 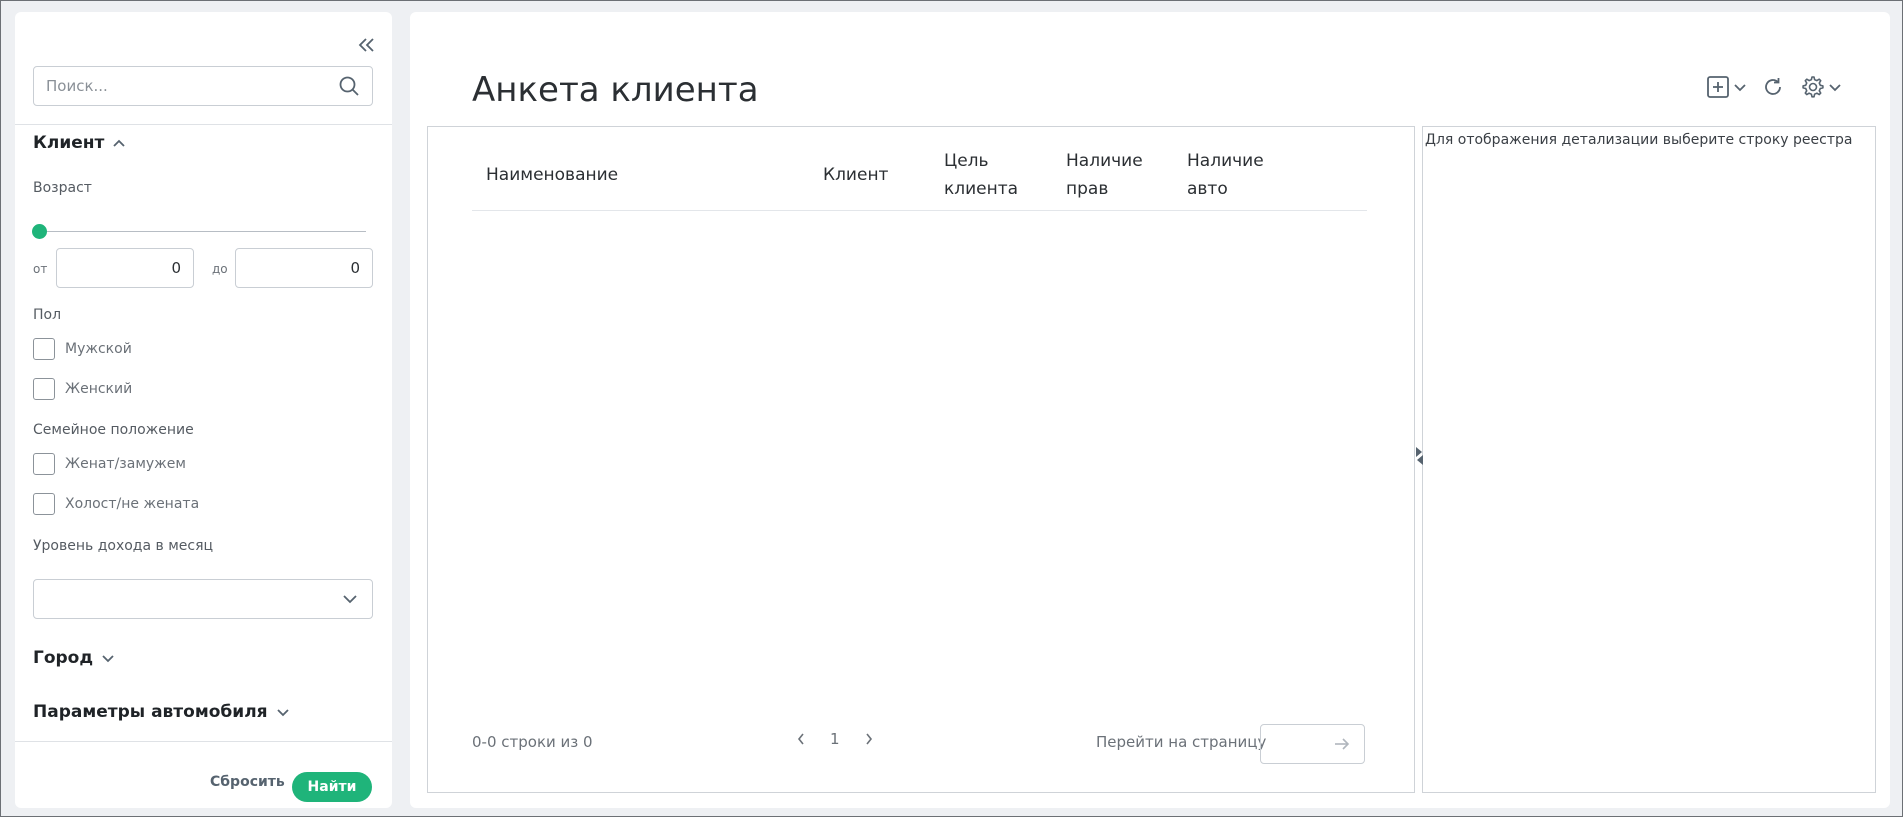 What do you see at coordinates (532, 742) in the screenshot?
I see `rows-info: 0-0 строки из 0` at bounding box center [532, 742].